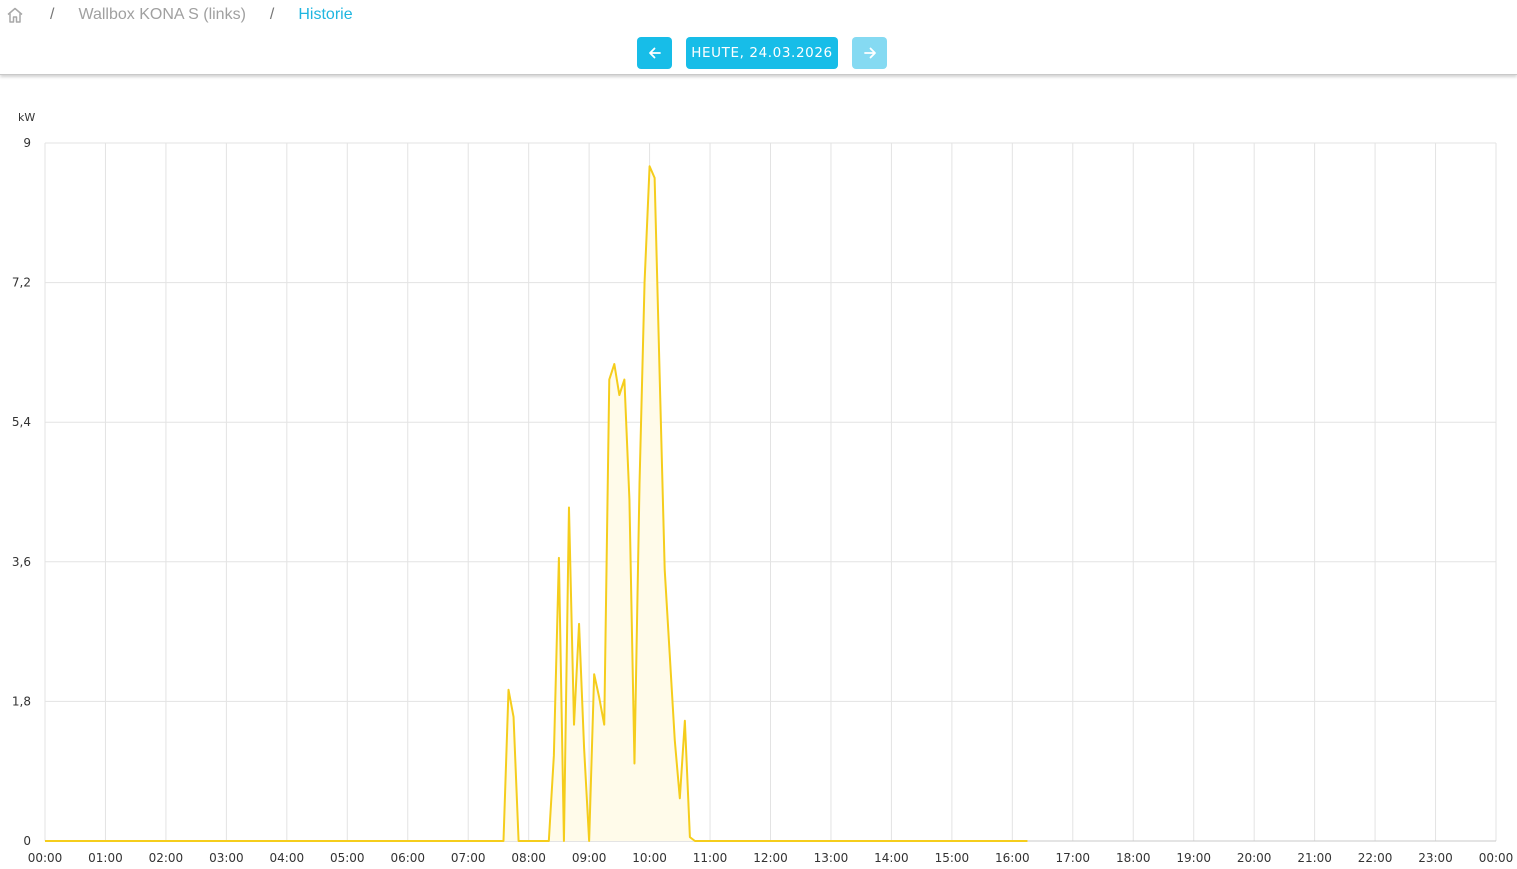  Describe the element at coordinates (1193, 857) in the screenshot. I see `x-tick-label: 19:00` at that location.